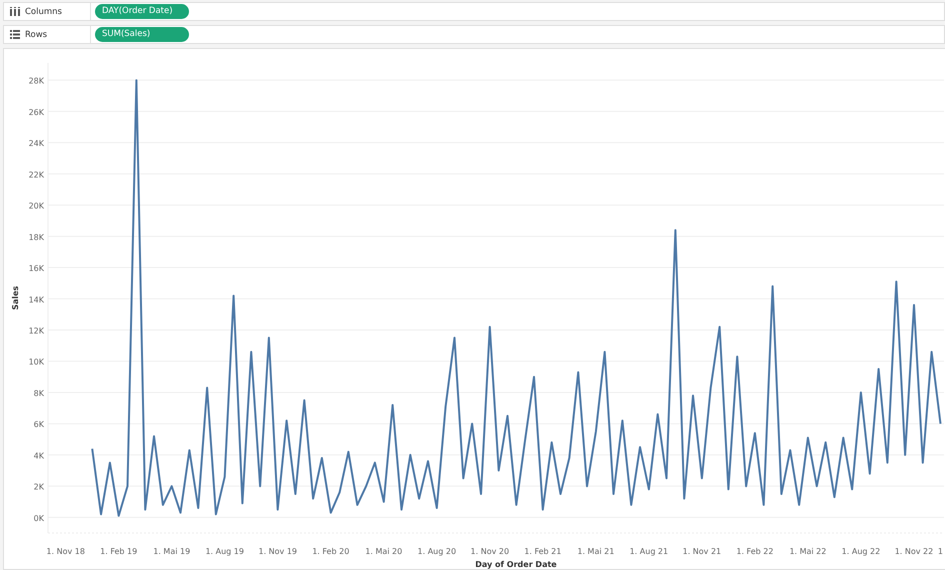 Image resolution: width=945 pixels, height=570 pixels. Describe the element at coordinates (119, 551) in the screenshot. I see `x-tick-label: 1. Feb 19` at that location.